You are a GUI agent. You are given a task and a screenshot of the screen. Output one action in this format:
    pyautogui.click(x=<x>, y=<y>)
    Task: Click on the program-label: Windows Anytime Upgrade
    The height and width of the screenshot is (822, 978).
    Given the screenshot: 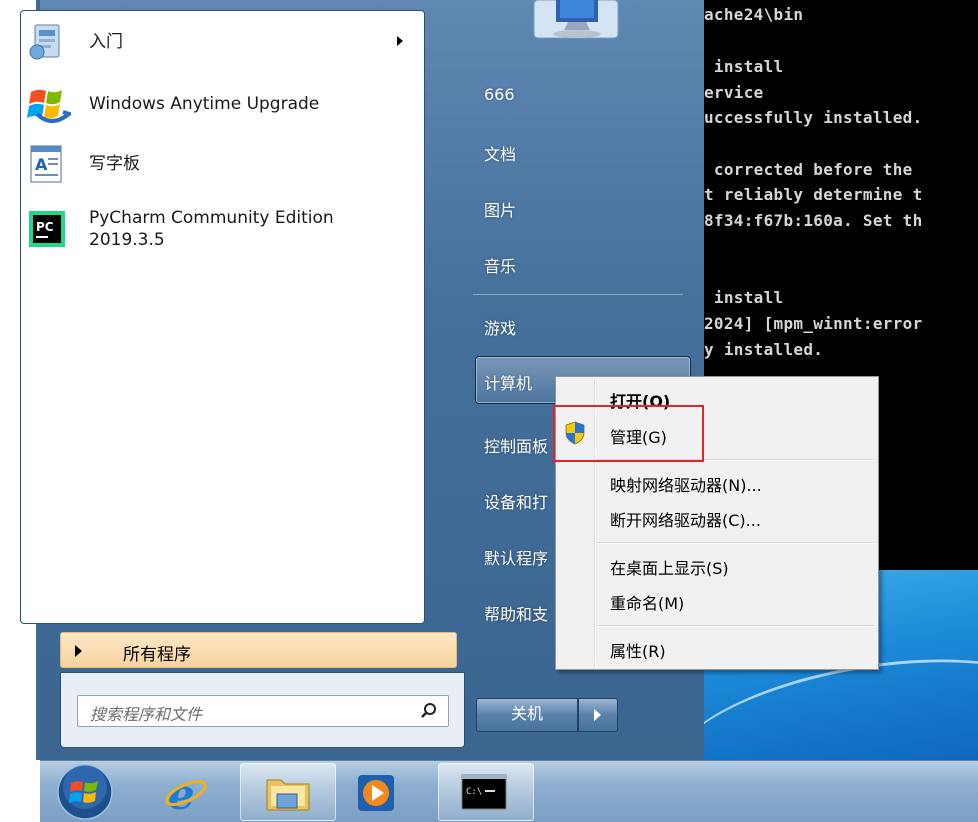 What is the action you would take?
    pyautogui.click(x=204, y=104)
    